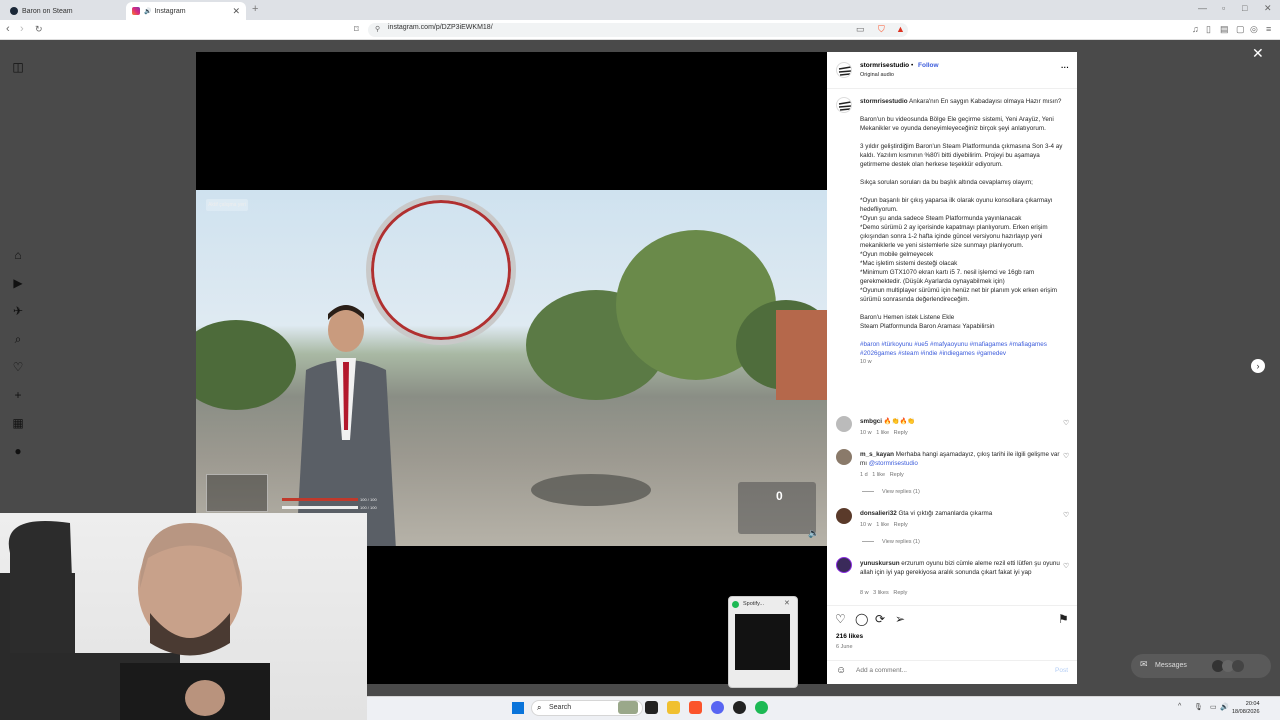 Image resolution: width=1280 pixels, height=720 pixels. Describe the element at coordinates (880, 619) in the screenshot. I see `repost-icon: ⟳` at that location.